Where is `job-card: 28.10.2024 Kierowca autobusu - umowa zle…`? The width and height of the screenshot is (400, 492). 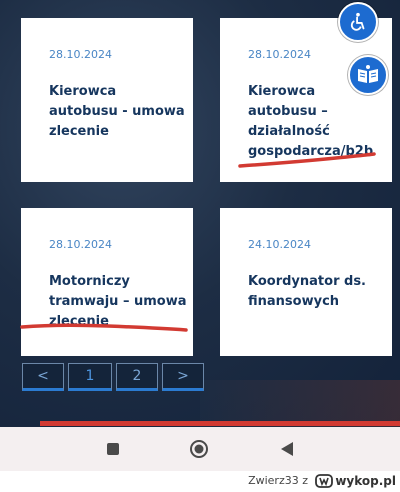
job-card: 28.10.2024 Kierowca autobusu - umowa zle… is located at coordinates (107, 100).